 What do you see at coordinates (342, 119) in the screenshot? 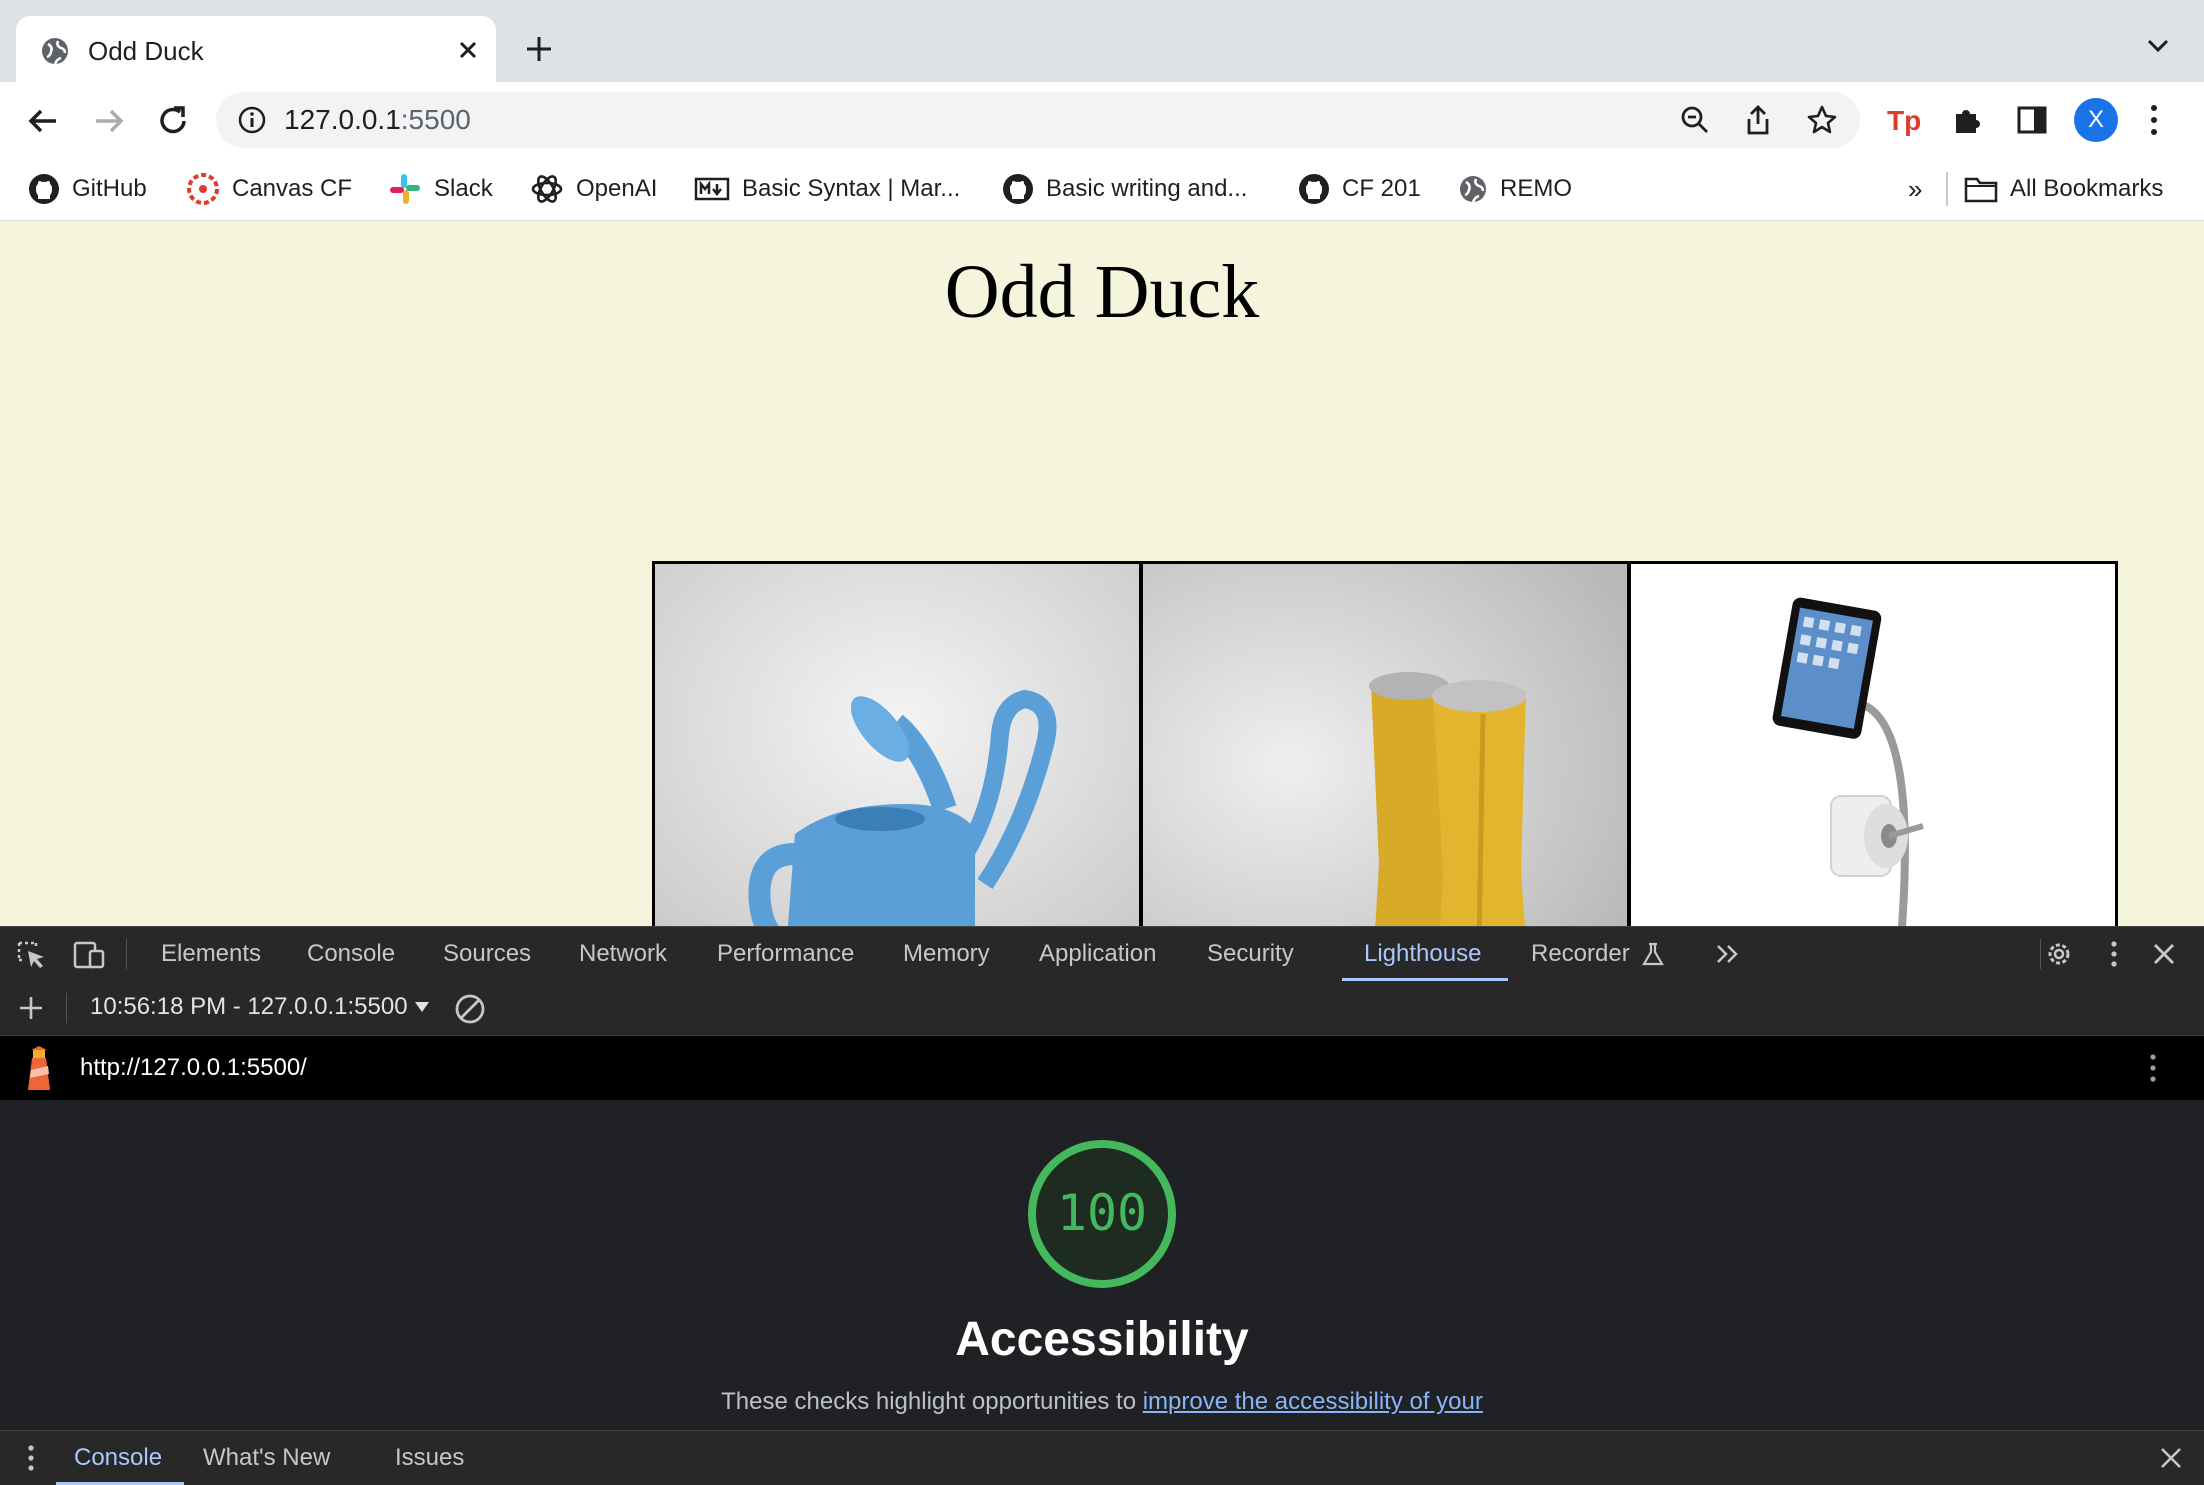
I see `url-host: 127.0.0.1` at bounding box center [342, 119].